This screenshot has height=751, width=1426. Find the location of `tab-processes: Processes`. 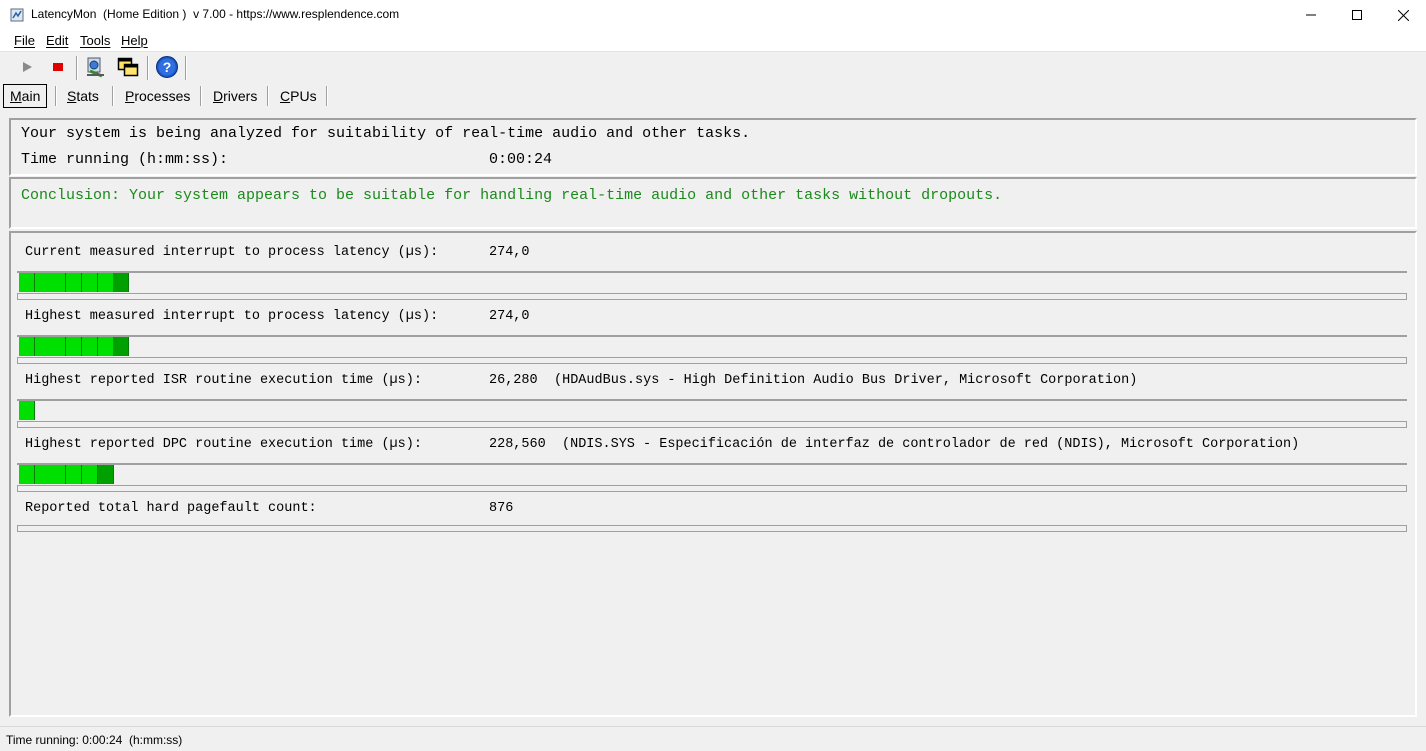

tab-processes: Processes is located at coordinates (157, 96).